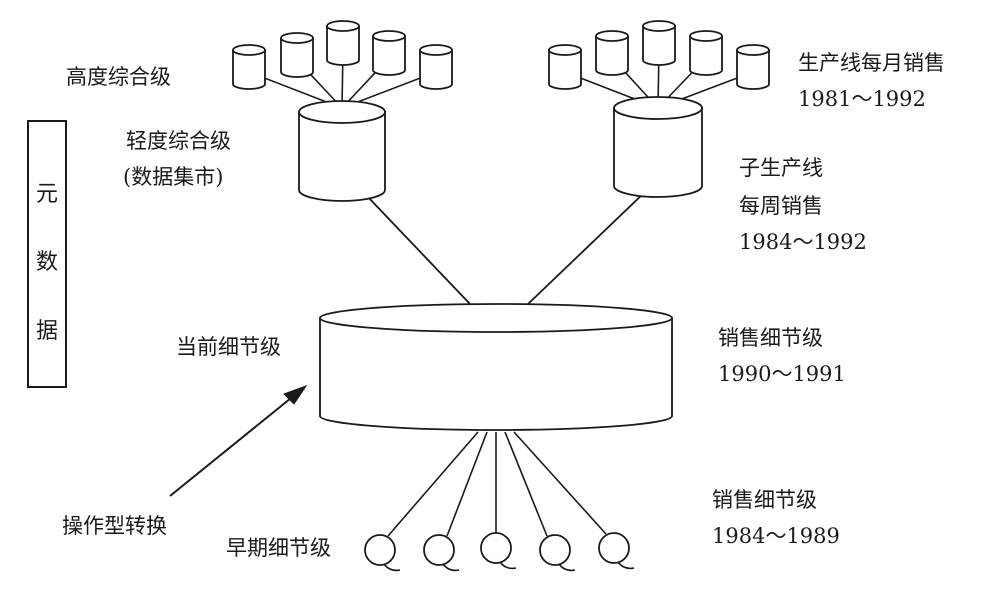 The width and height of the screenshot is (997, 591). What do you see at coordinates (343, 26) in the screenshot?
I see `cylinder-high-left-3-lid` at bounding box center [343, 26].